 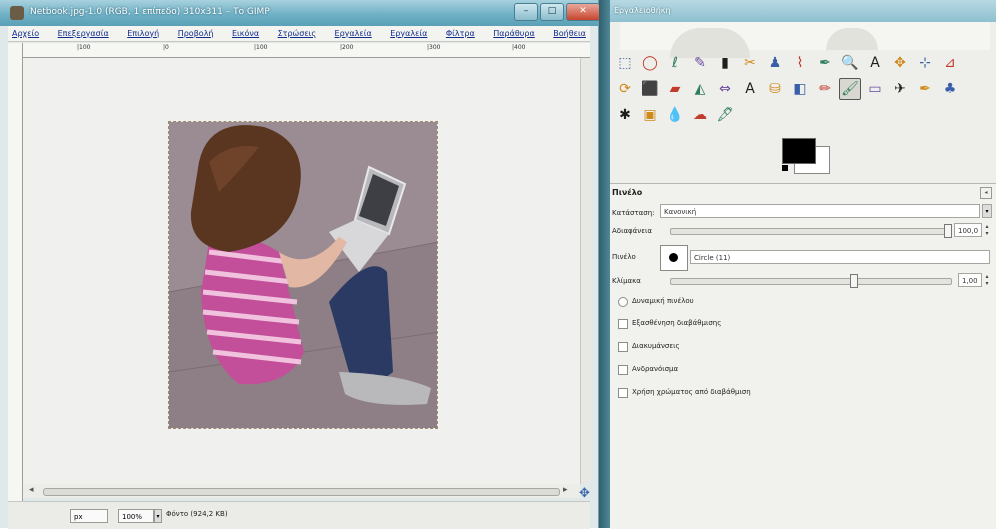 What do you see at coordinates (850, 63) in the screenshot?
I see `zoom-icon: 🔍` at bounding box center [850, 63].